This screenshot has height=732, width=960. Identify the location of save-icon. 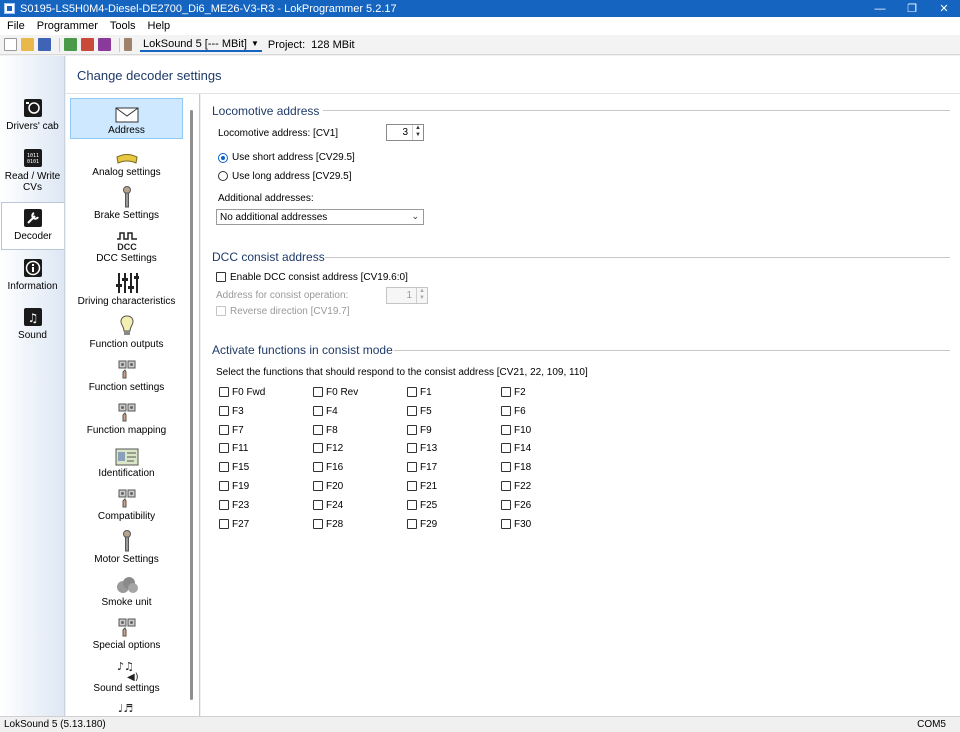
(44, 44).